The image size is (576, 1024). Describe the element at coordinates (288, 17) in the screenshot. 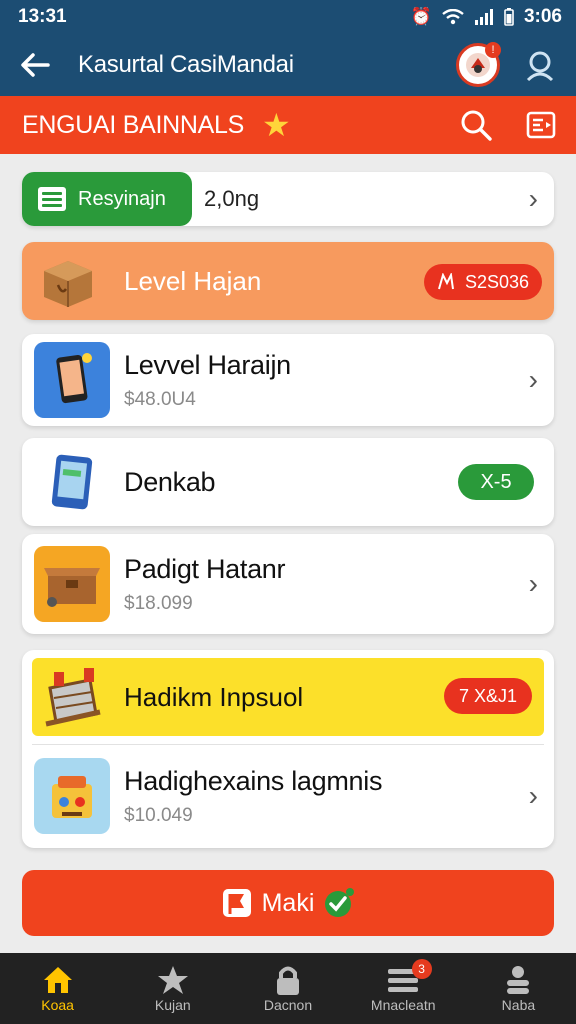

I see `status-bar: 13:31 ⏰ 3:06` at that location.